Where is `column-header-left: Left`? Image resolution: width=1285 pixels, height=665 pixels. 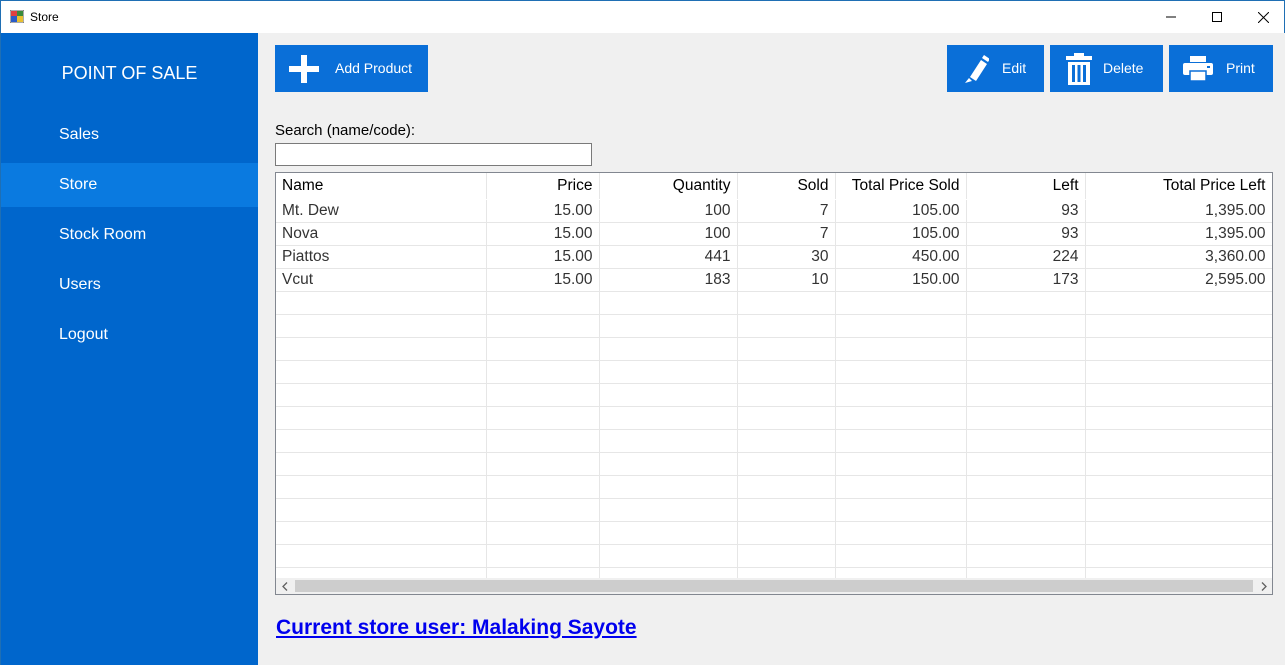 column-header-left: Left is located at coordinates (1026, 186).